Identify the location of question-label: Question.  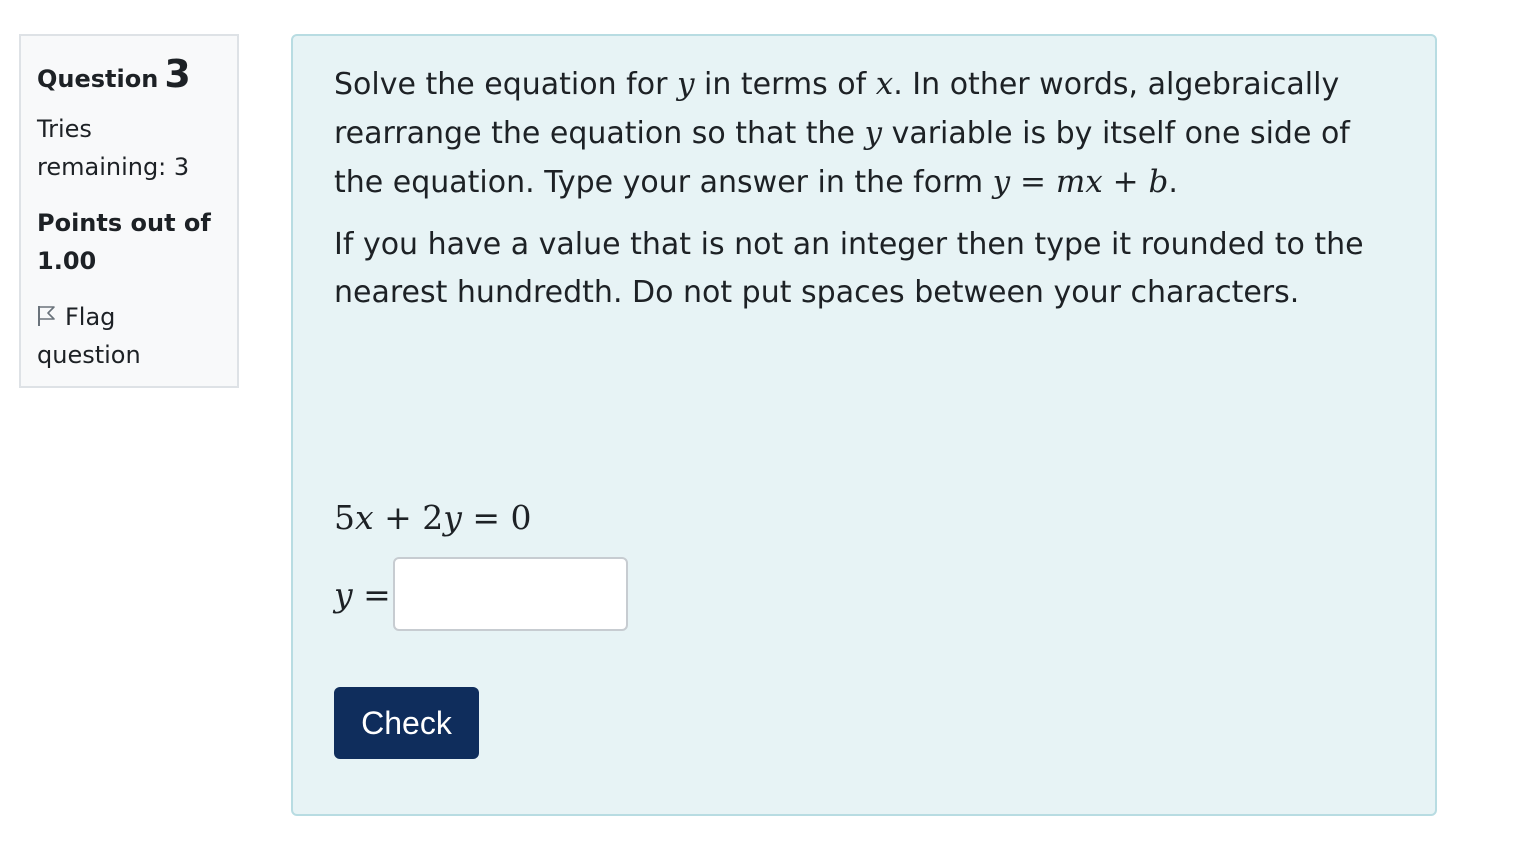
(98, 79).